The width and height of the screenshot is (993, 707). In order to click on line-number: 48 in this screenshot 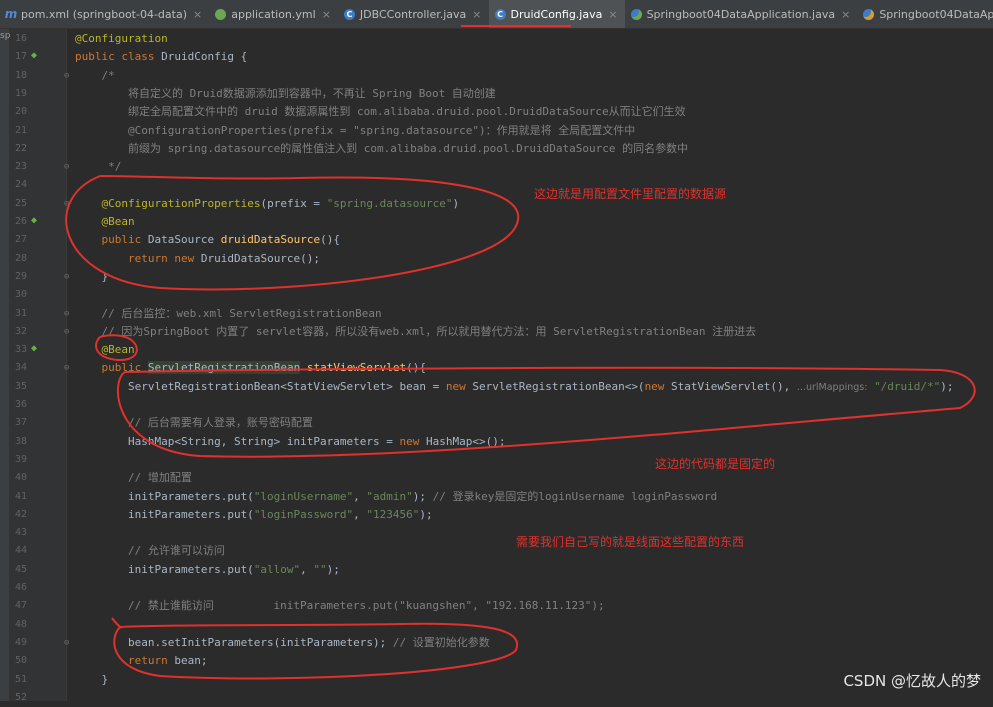, I will do `click(21, 624)`.